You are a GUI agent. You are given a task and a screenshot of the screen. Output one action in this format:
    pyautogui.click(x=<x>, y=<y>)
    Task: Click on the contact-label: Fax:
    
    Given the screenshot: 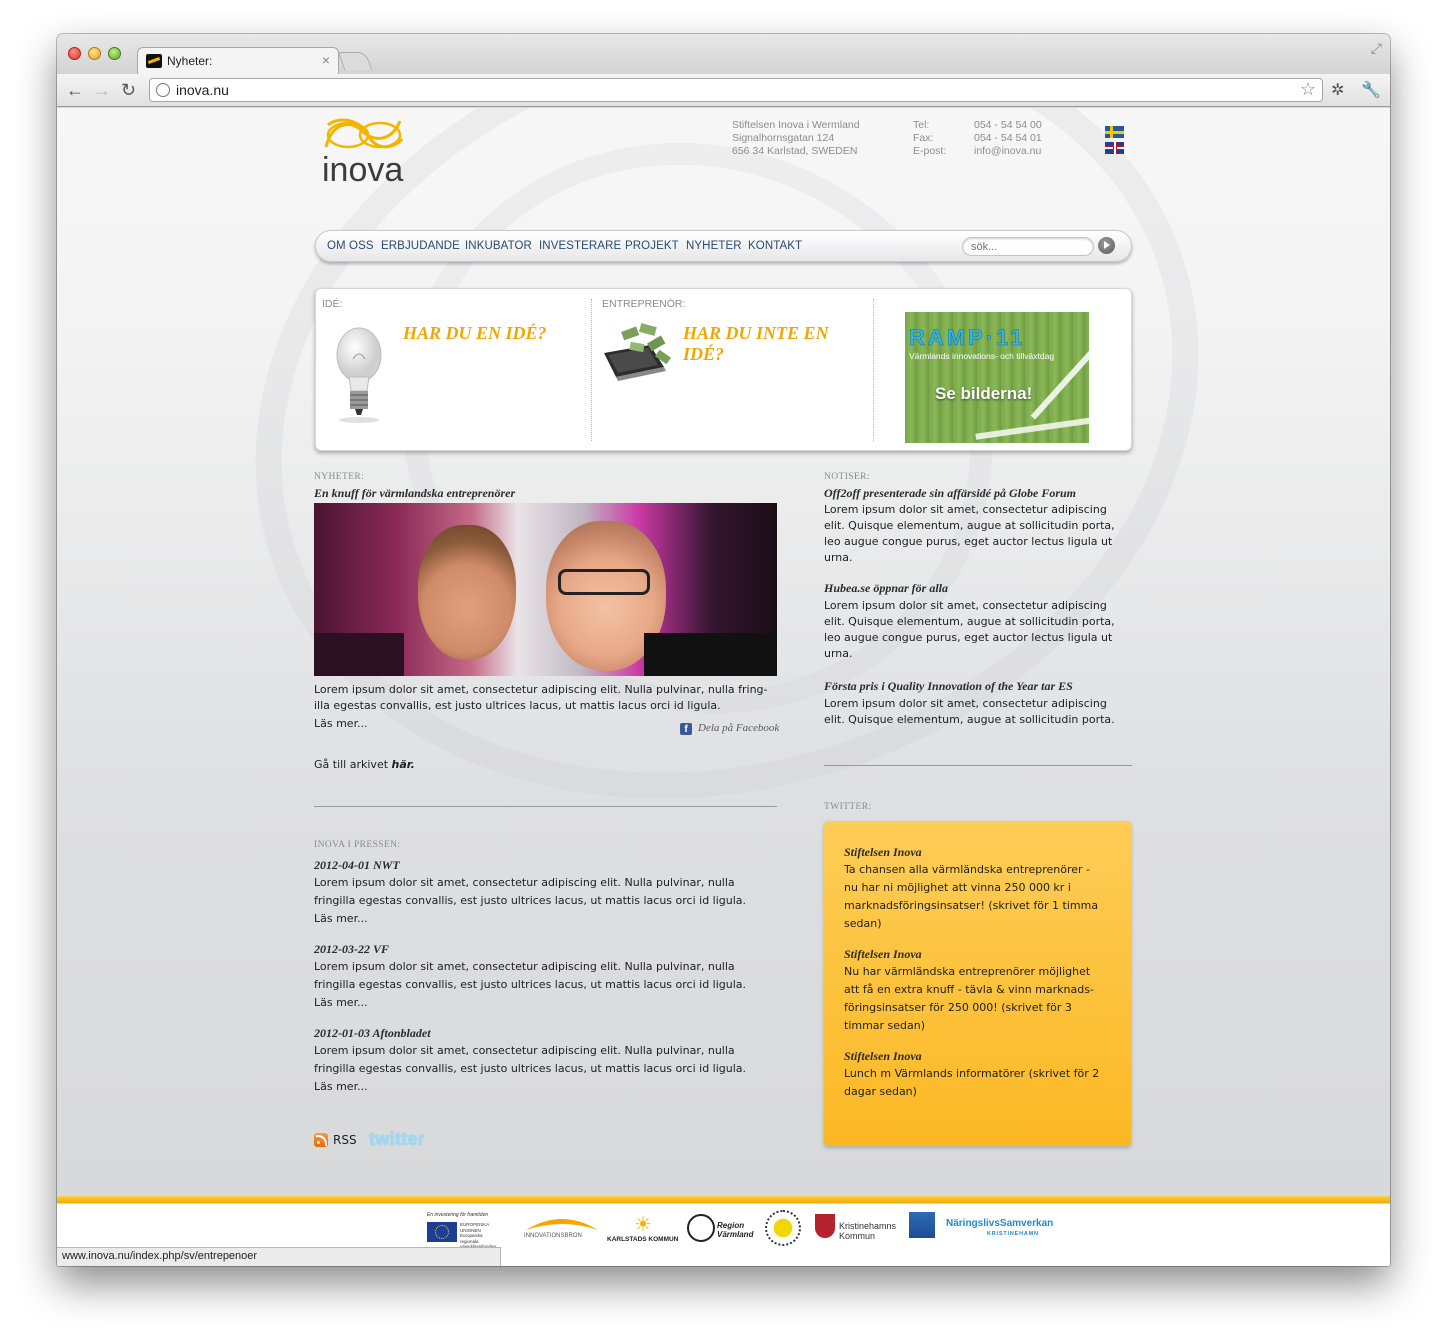 What is the action you would take?
    pyautogui.click(x=923, y=138)
    